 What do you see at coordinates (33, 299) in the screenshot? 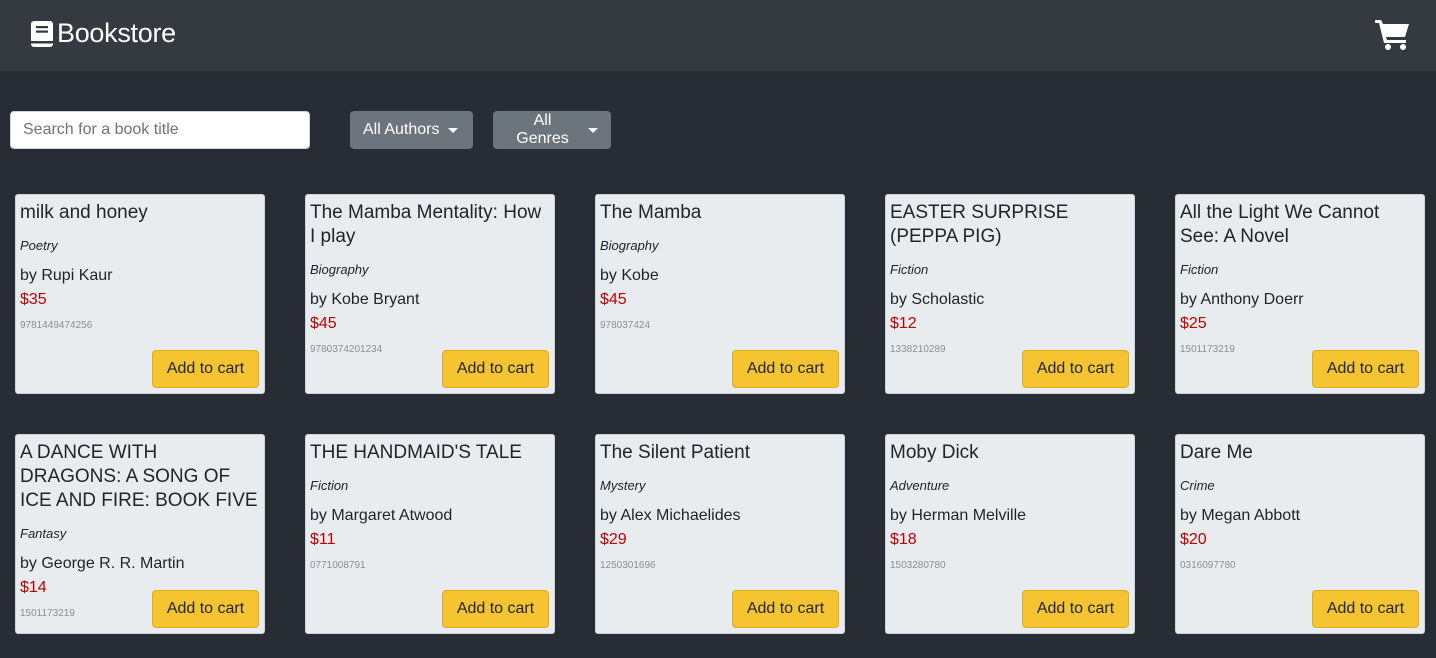
I see `book-price: $35` at bounding box center [33, 299].